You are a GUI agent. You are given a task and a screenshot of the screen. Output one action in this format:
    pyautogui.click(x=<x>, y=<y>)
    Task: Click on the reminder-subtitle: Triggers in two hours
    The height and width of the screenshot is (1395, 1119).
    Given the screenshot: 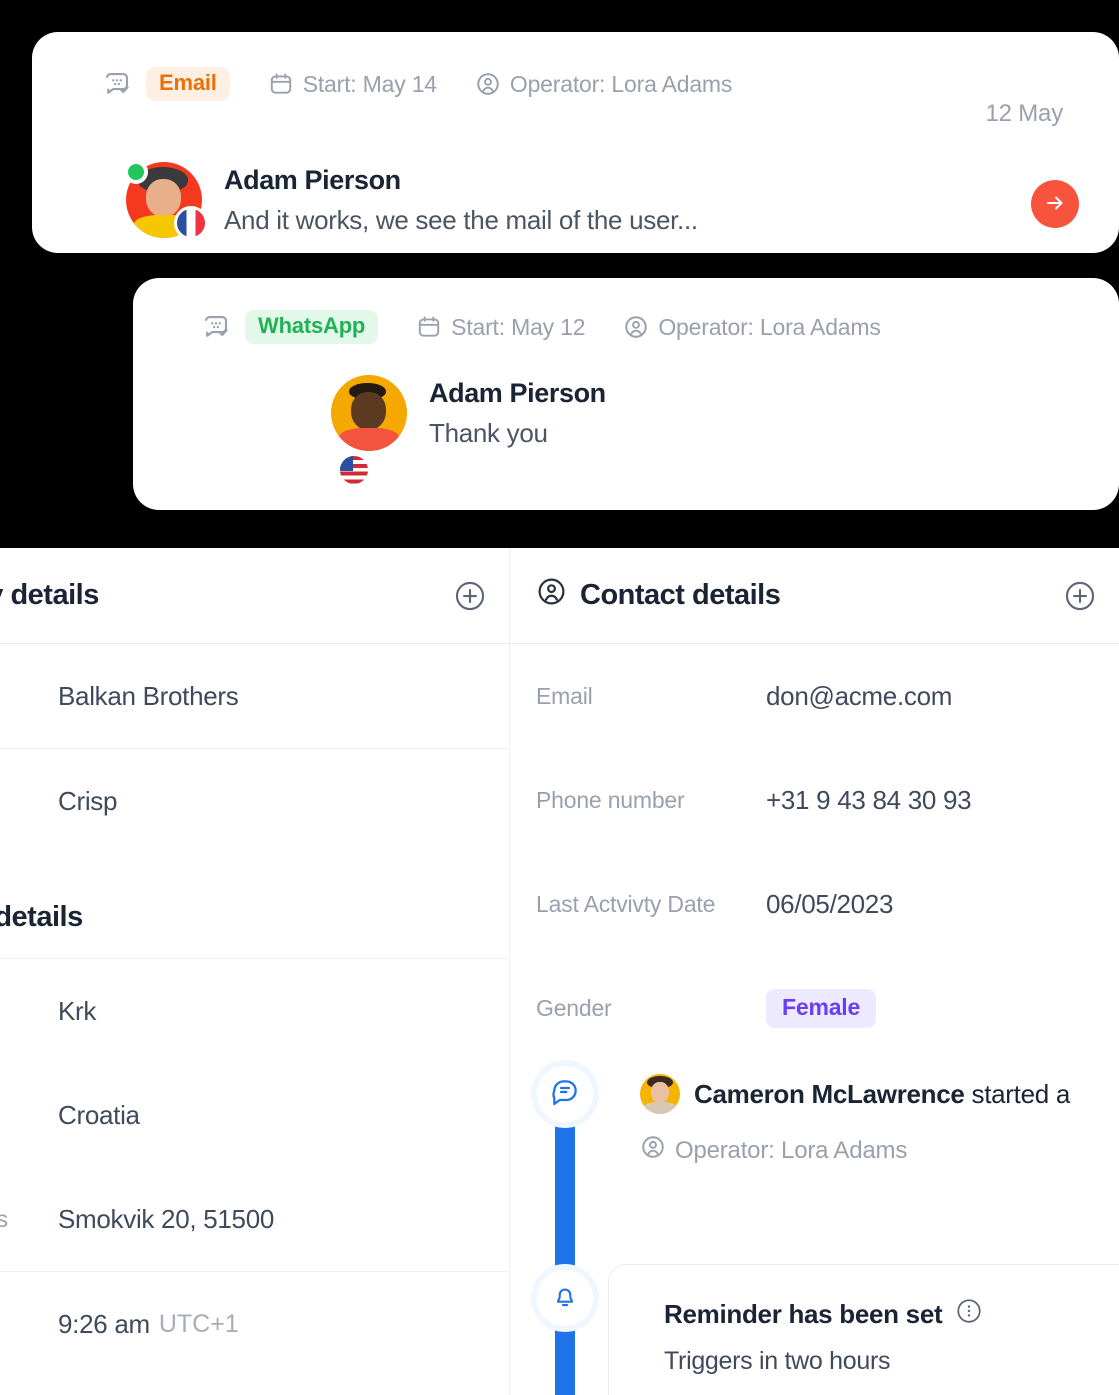 What is the action you would take?
    pyautogui.click(x=777, y=1361)
    